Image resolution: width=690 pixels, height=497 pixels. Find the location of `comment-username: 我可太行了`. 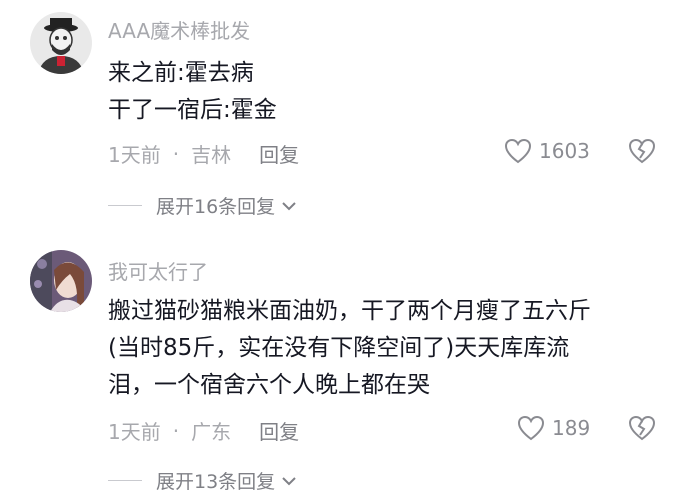

comment-username: 我可太行了 is located at coordinates (158, 270).